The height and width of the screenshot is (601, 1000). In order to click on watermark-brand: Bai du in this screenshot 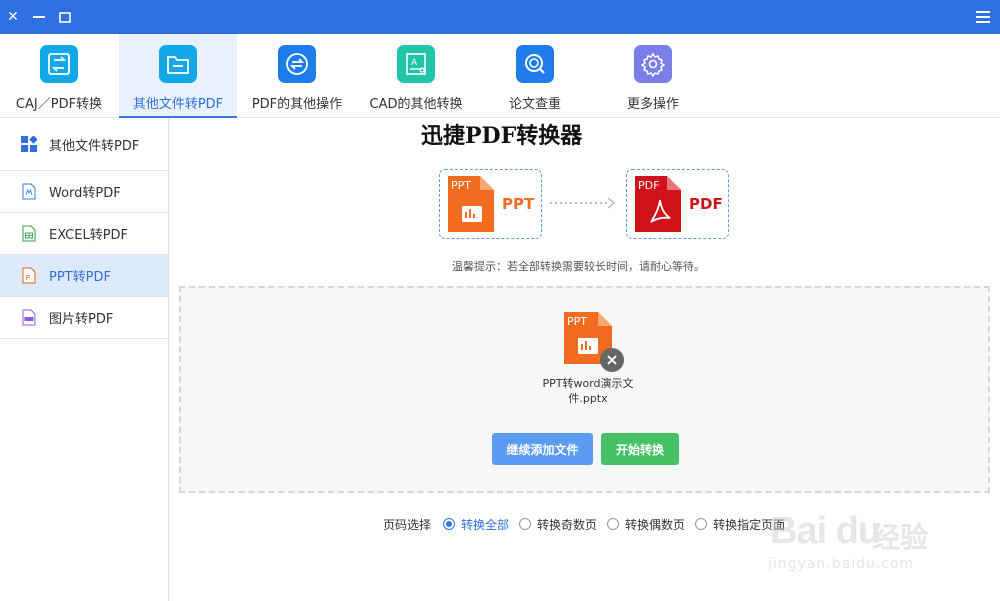, I will do `click(825, 531)`.